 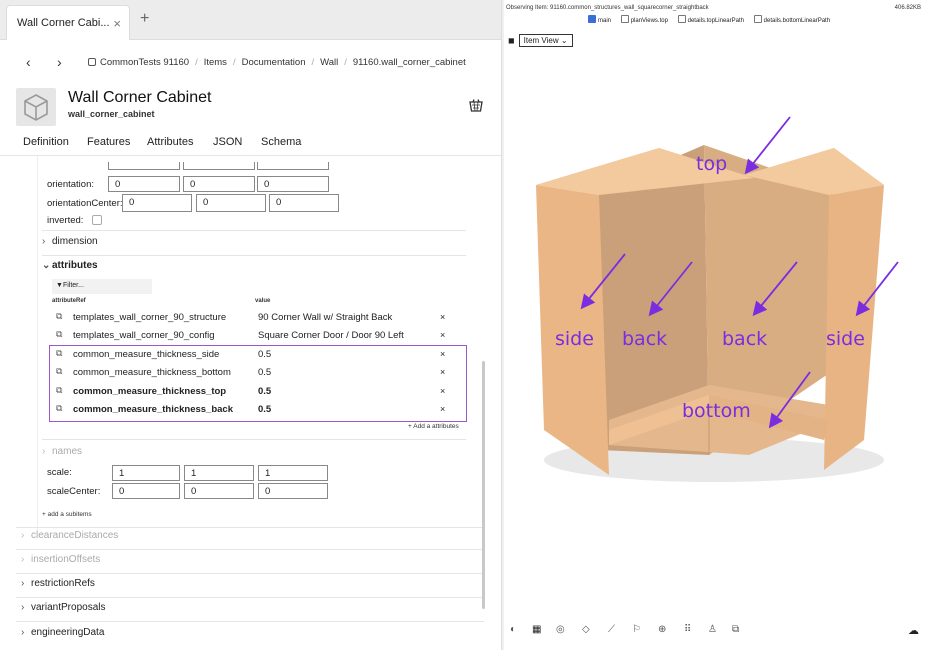 What do you see at coordinates (325, 317) in the screenshot?
I see `attribute-value: 90 Corner Wall w/ Straight Back` at bounding box center [325, 317].